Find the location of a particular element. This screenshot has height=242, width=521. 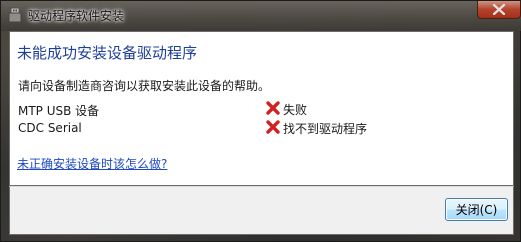

title-bar: 驱动程序软件安装 is located at coordinates (261, 16).